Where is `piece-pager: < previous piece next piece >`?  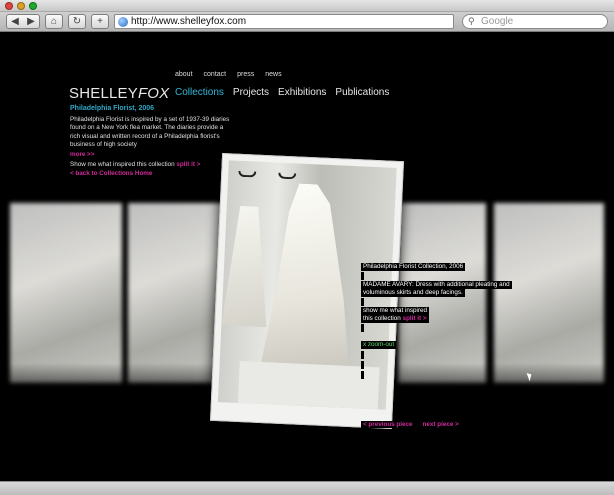
piece-pager: < previous piece next piece > is located at coordinates (416, 424).